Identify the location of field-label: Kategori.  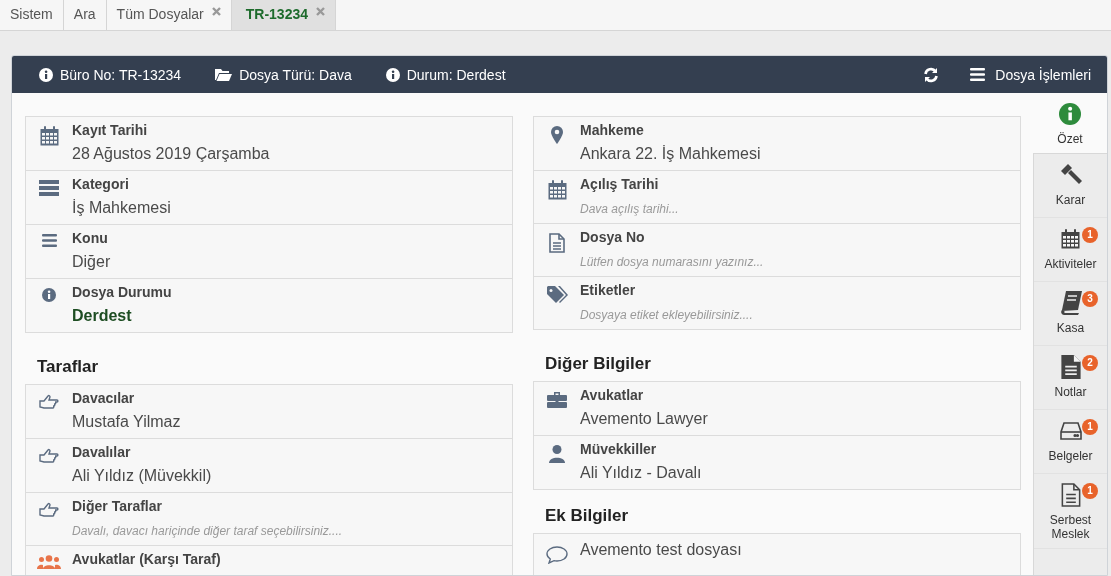
(101, 184).